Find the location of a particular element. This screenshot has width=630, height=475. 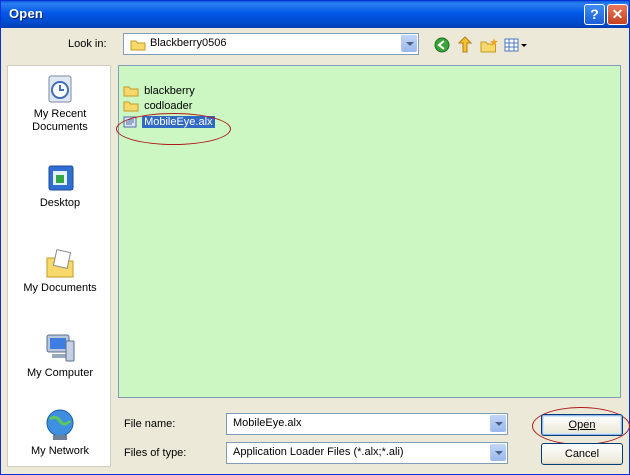

file-name-value: MobileEye.alx is located at coordinates (267, 423).